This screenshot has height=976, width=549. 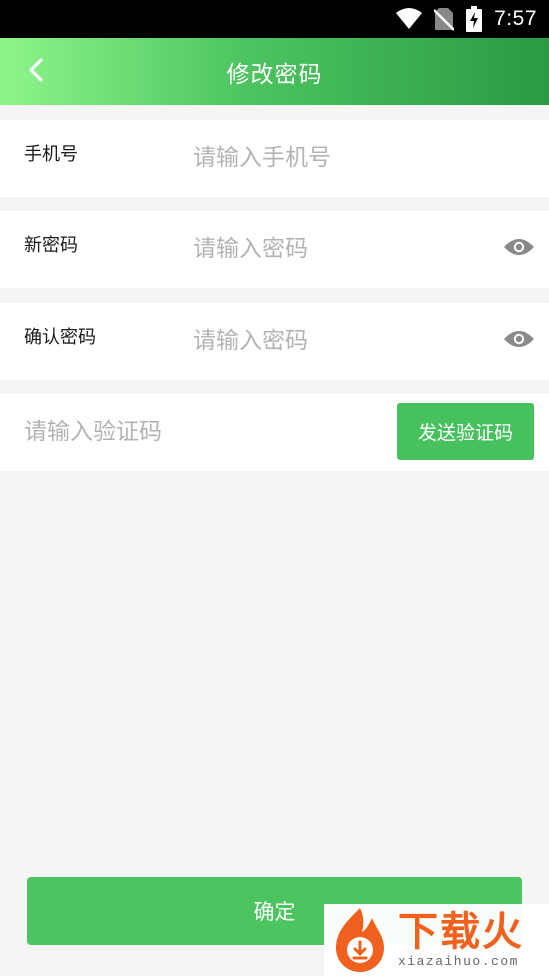 I want to click on watermark-url: xiazaihuo.com, so click(x=458, y=961).